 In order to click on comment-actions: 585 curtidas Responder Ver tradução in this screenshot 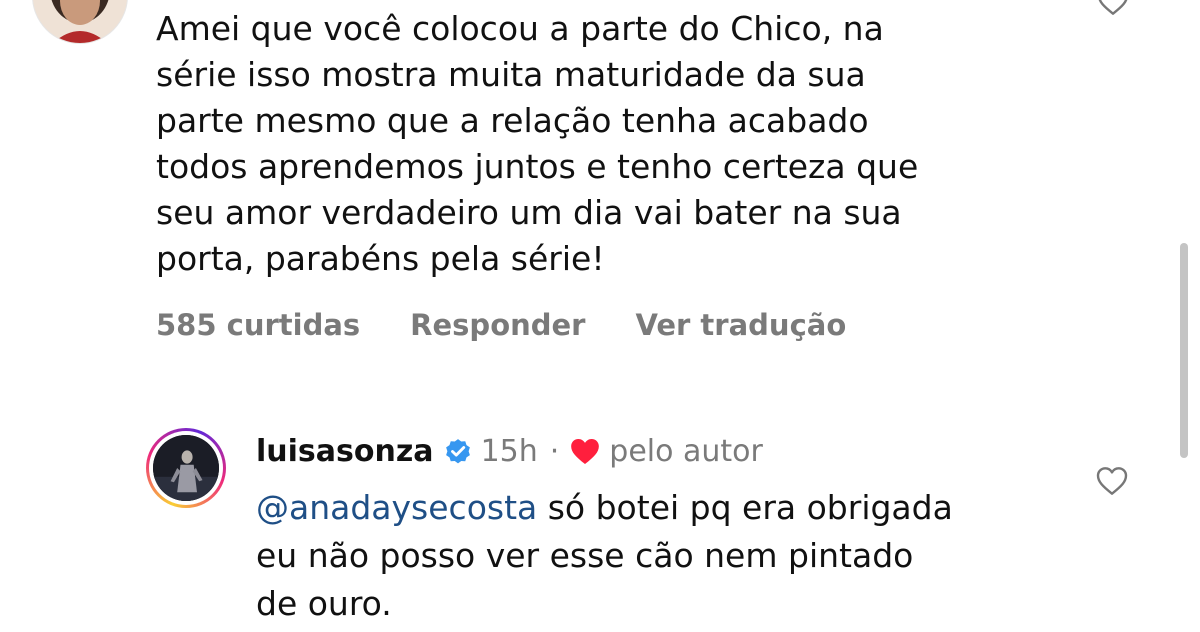, I will do `click(501, 325)`.